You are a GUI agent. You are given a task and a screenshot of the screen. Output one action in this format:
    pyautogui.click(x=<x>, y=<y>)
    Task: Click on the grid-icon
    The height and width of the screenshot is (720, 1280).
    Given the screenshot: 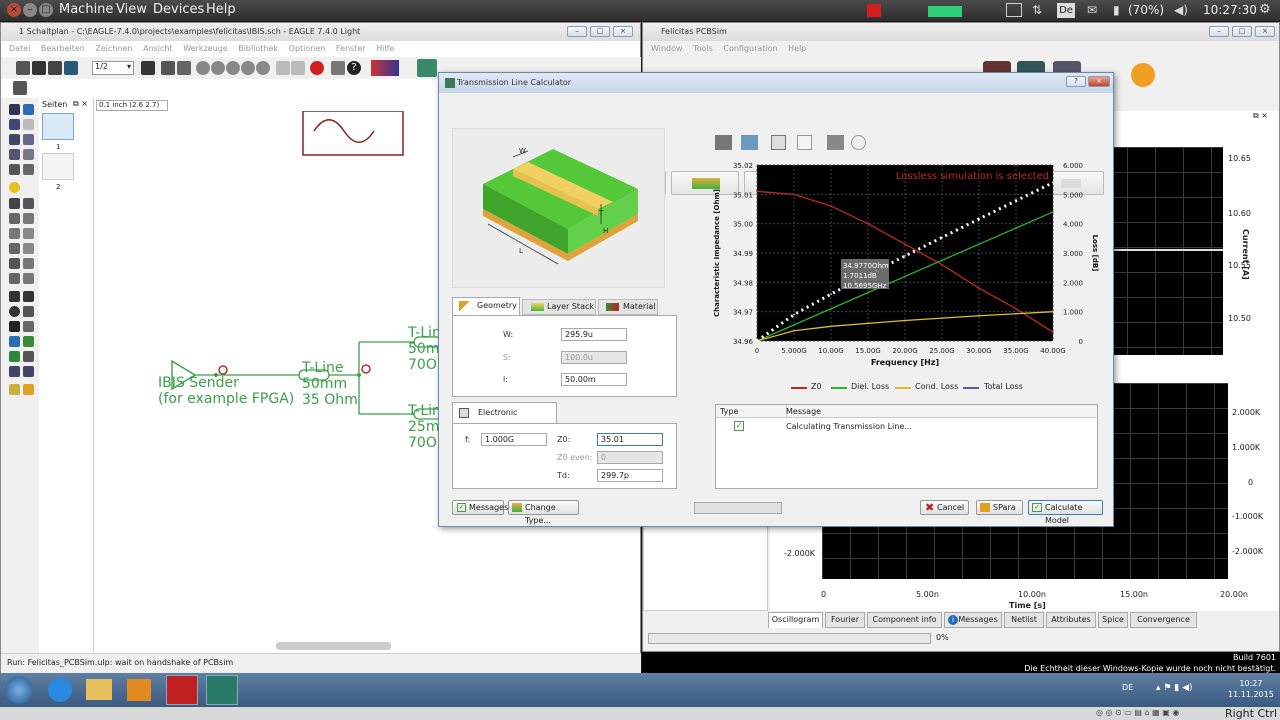 What is the action you would take?
    pyautogui.click(x=20, y=88)
    